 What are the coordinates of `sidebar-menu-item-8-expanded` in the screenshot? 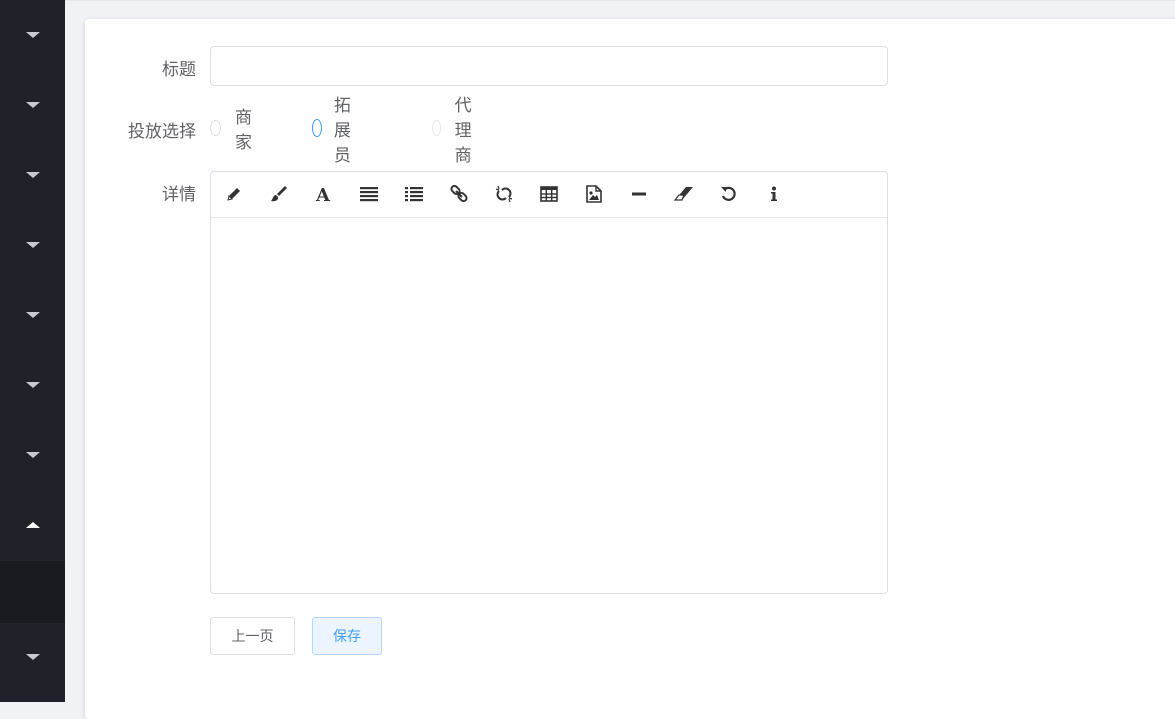 It's located at (32, 525).